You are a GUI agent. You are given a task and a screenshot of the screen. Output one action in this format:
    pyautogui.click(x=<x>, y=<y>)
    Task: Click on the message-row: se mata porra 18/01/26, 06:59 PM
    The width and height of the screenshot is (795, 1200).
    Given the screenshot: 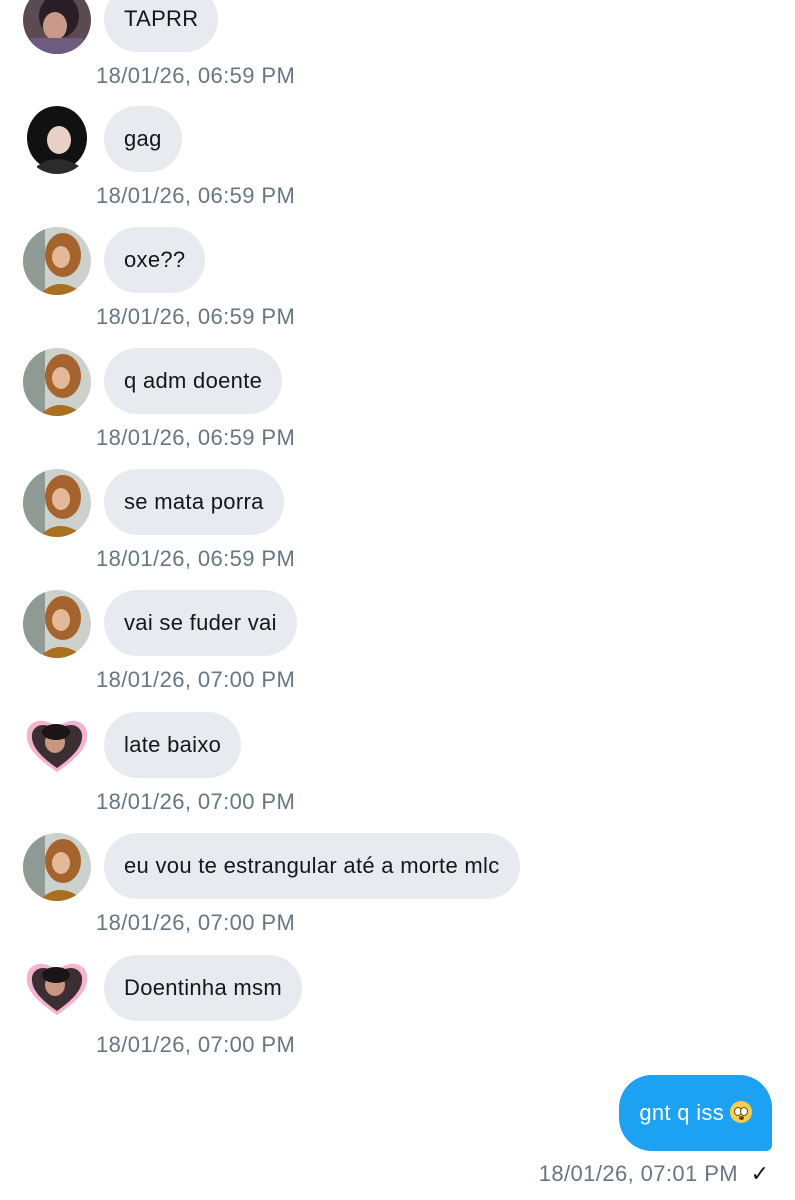 What is the action you would take?
    pyautogui.click(x=397, y=529)
    